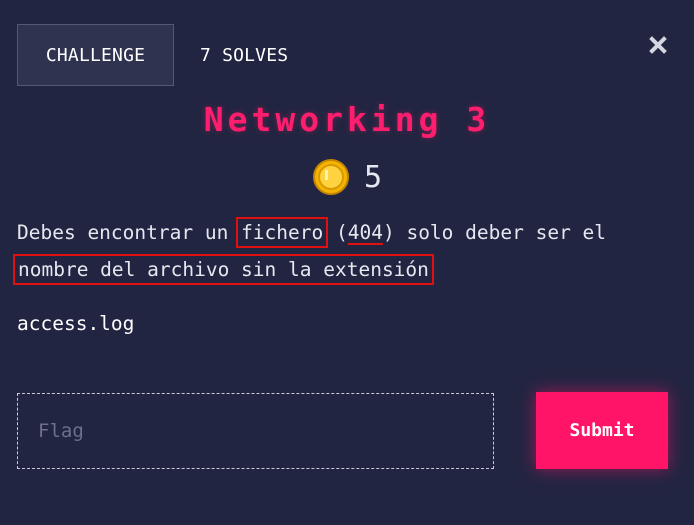 The width and height of the screenshot is (694, 525). I want to click on challenge-title: Networking 3, so click(347, 119).